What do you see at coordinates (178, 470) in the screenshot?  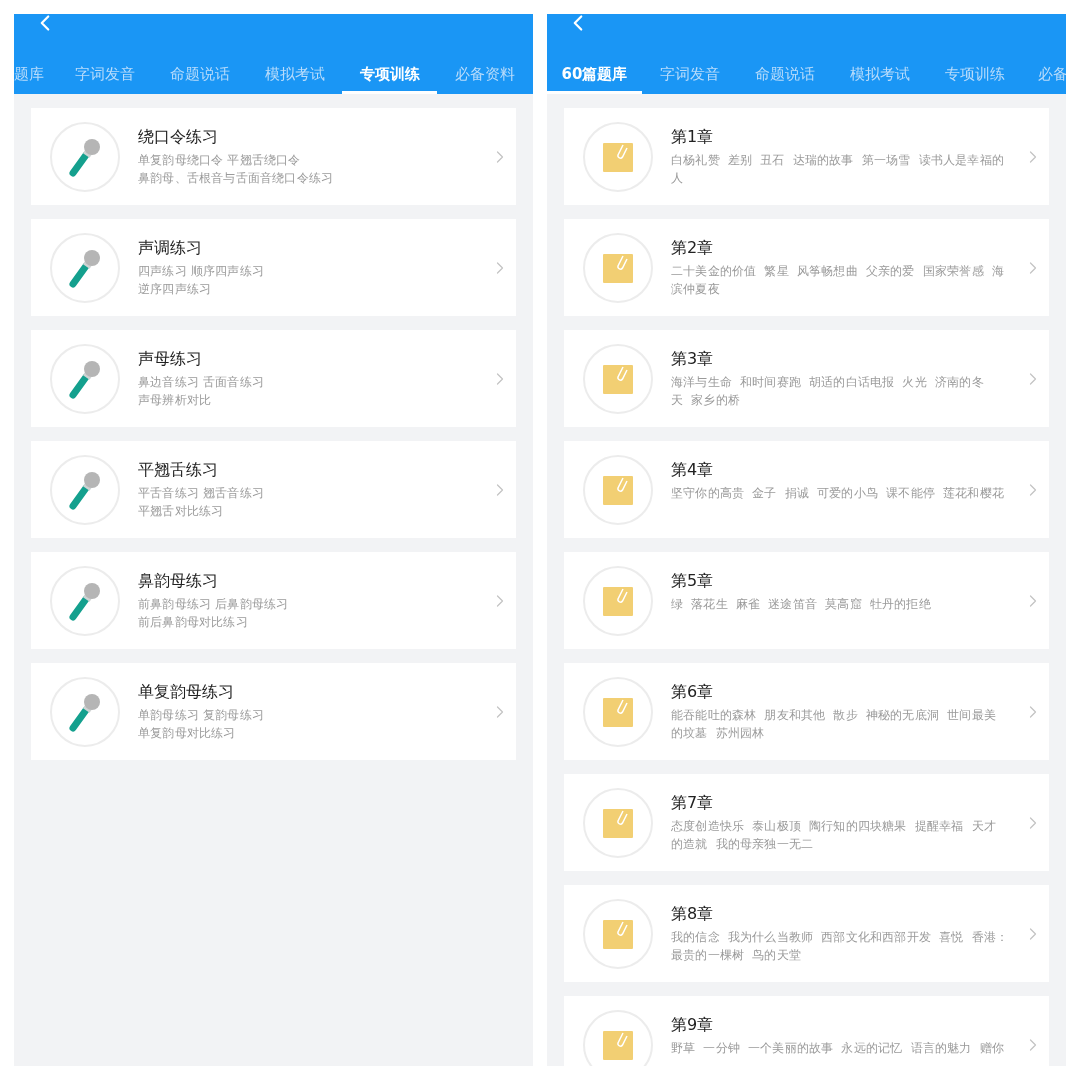 I see `item-title: 平翘舌练习` at bounding box center [178, 470].